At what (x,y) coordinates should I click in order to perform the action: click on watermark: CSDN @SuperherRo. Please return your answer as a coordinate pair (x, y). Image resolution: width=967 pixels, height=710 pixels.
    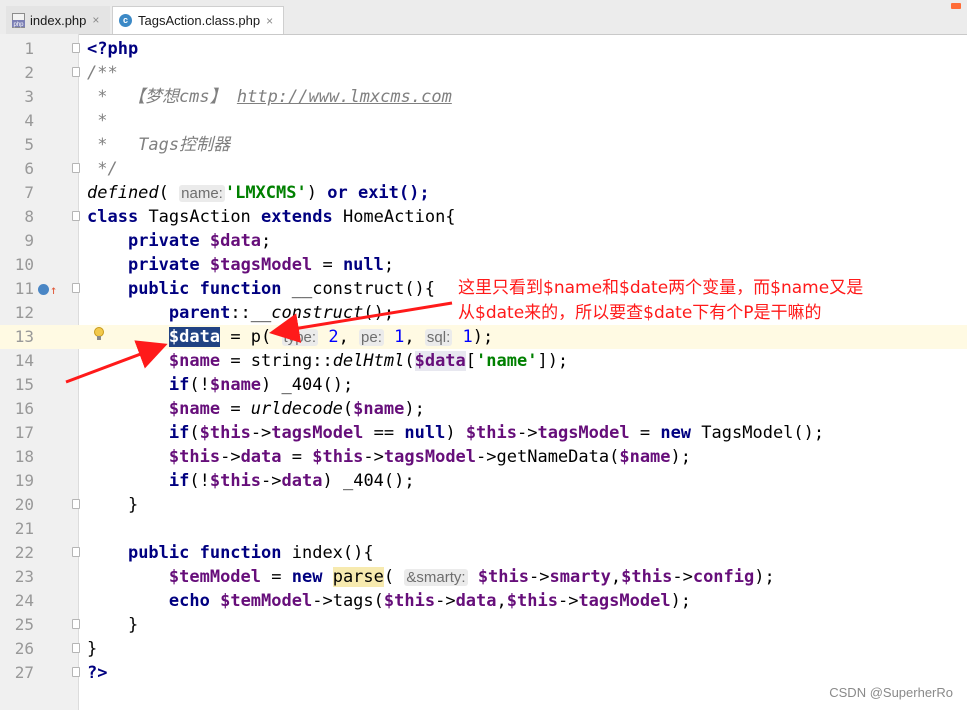
    Looking at the image, I should click on (891, 692).